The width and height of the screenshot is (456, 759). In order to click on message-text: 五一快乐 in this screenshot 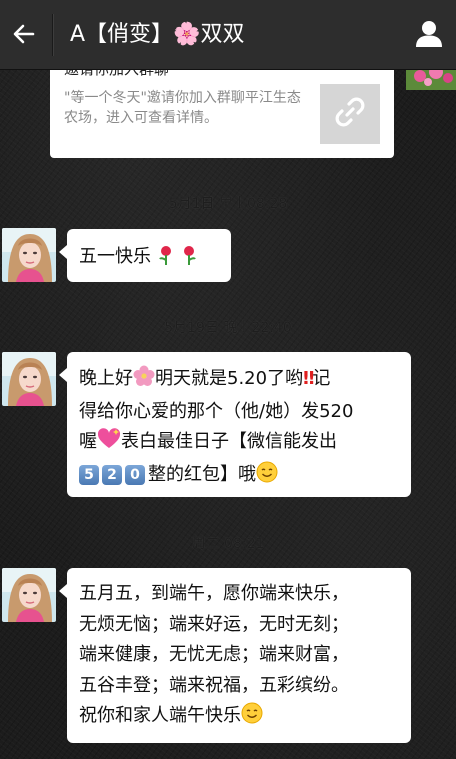, I will do `click(149, 256)`.